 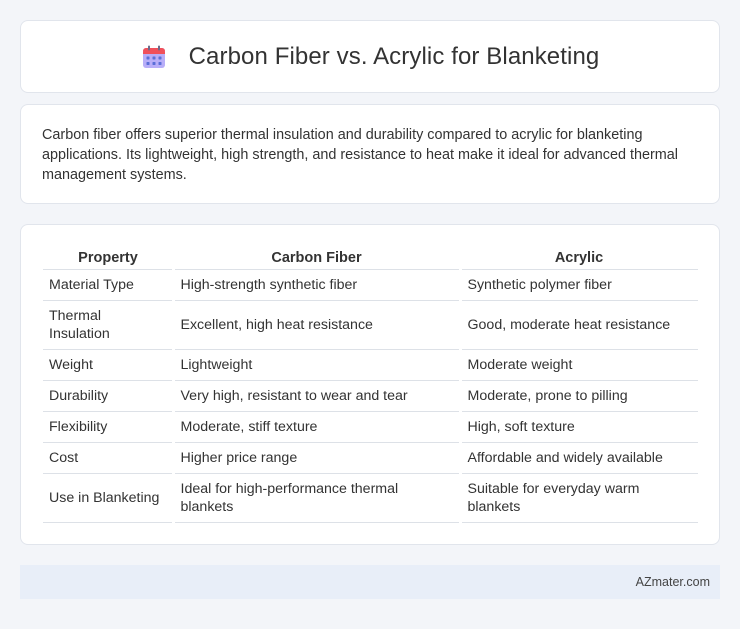 I want to click on title-card: Carbon Fiber vs. Acrylic for Blanketing, so click(x=370, y=56).